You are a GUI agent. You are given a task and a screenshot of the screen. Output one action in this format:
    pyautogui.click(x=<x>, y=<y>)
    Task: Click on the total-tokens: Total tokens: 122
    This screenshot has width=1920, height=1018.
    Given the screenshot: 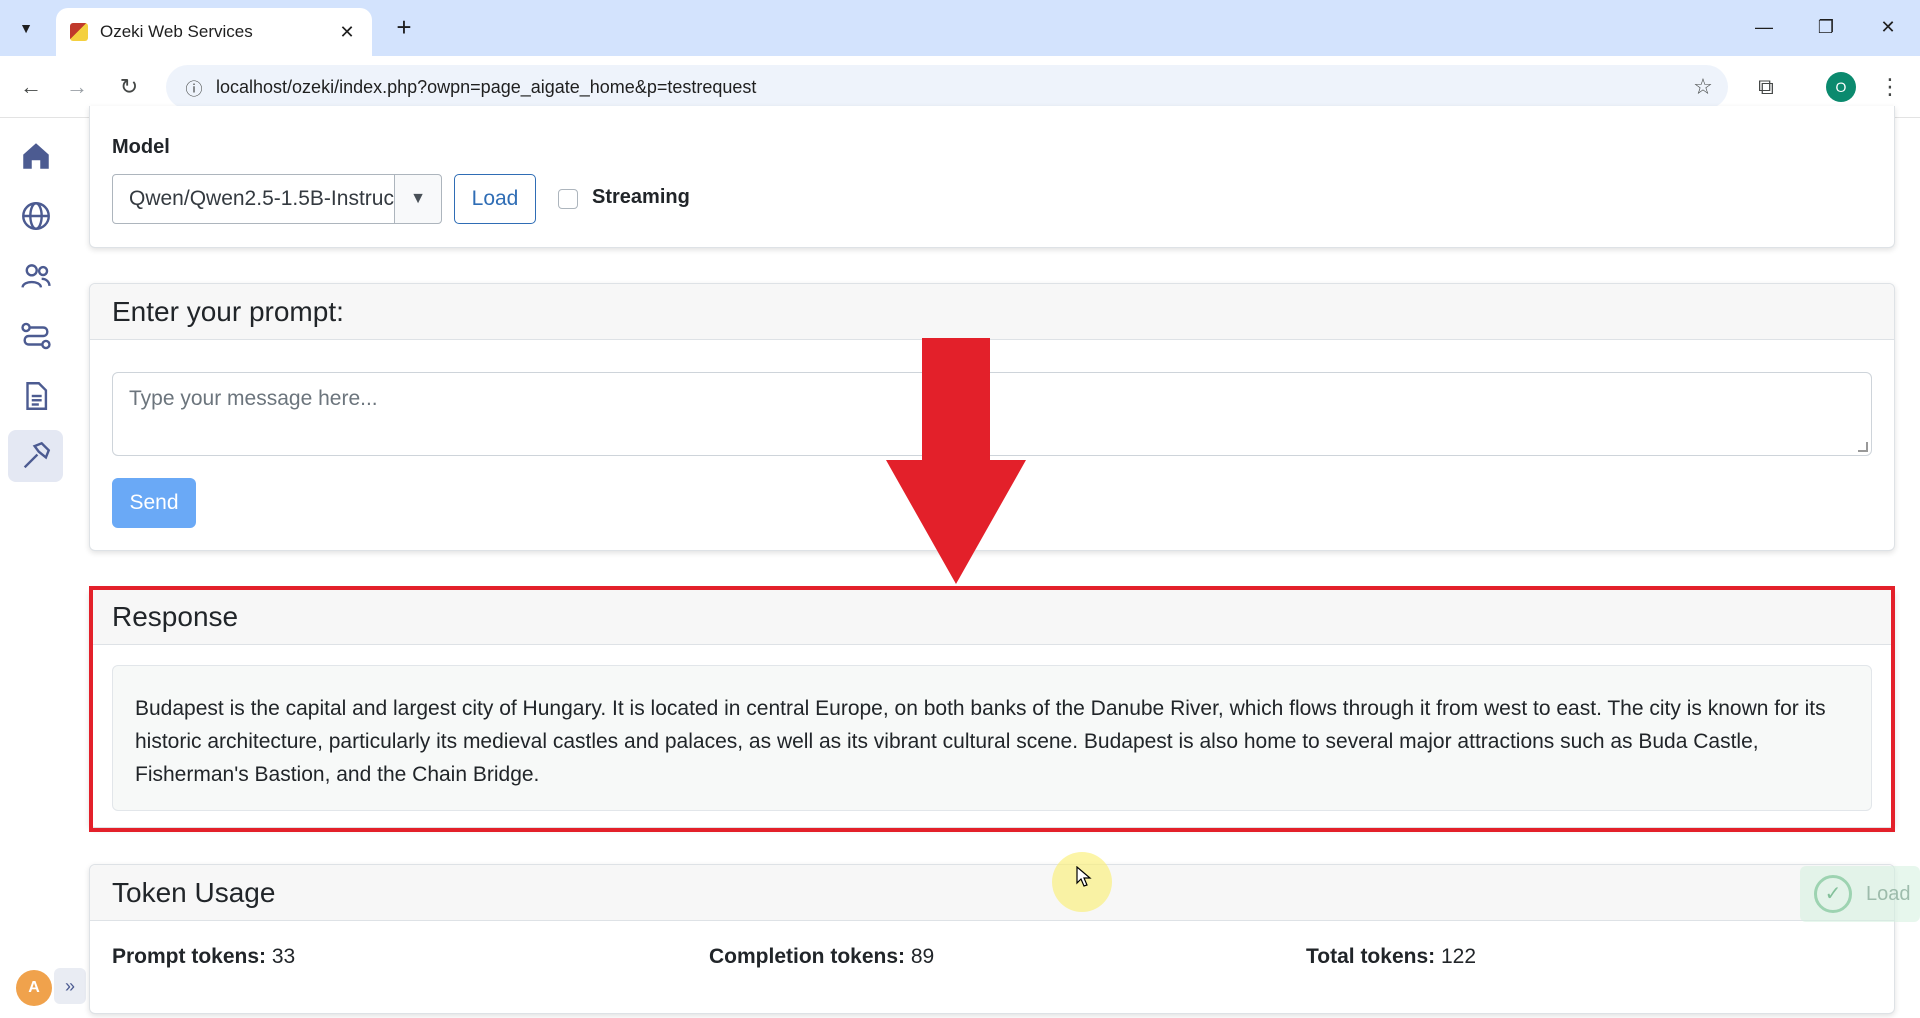 What is the action you would take?
    pyautogui.click(x=1391, y=957)
    